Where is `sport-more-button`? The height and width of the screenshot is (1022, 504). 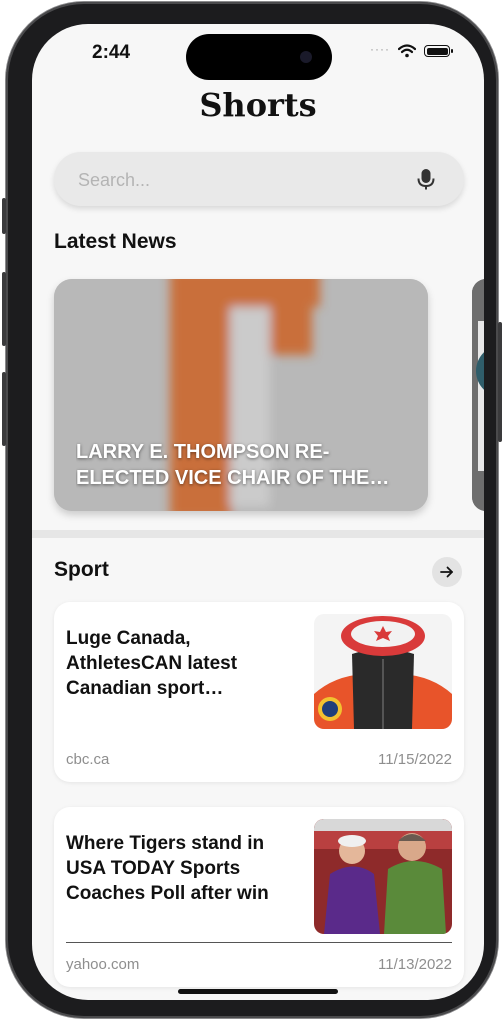 sport-more-button is located at coordinates (447, 572).